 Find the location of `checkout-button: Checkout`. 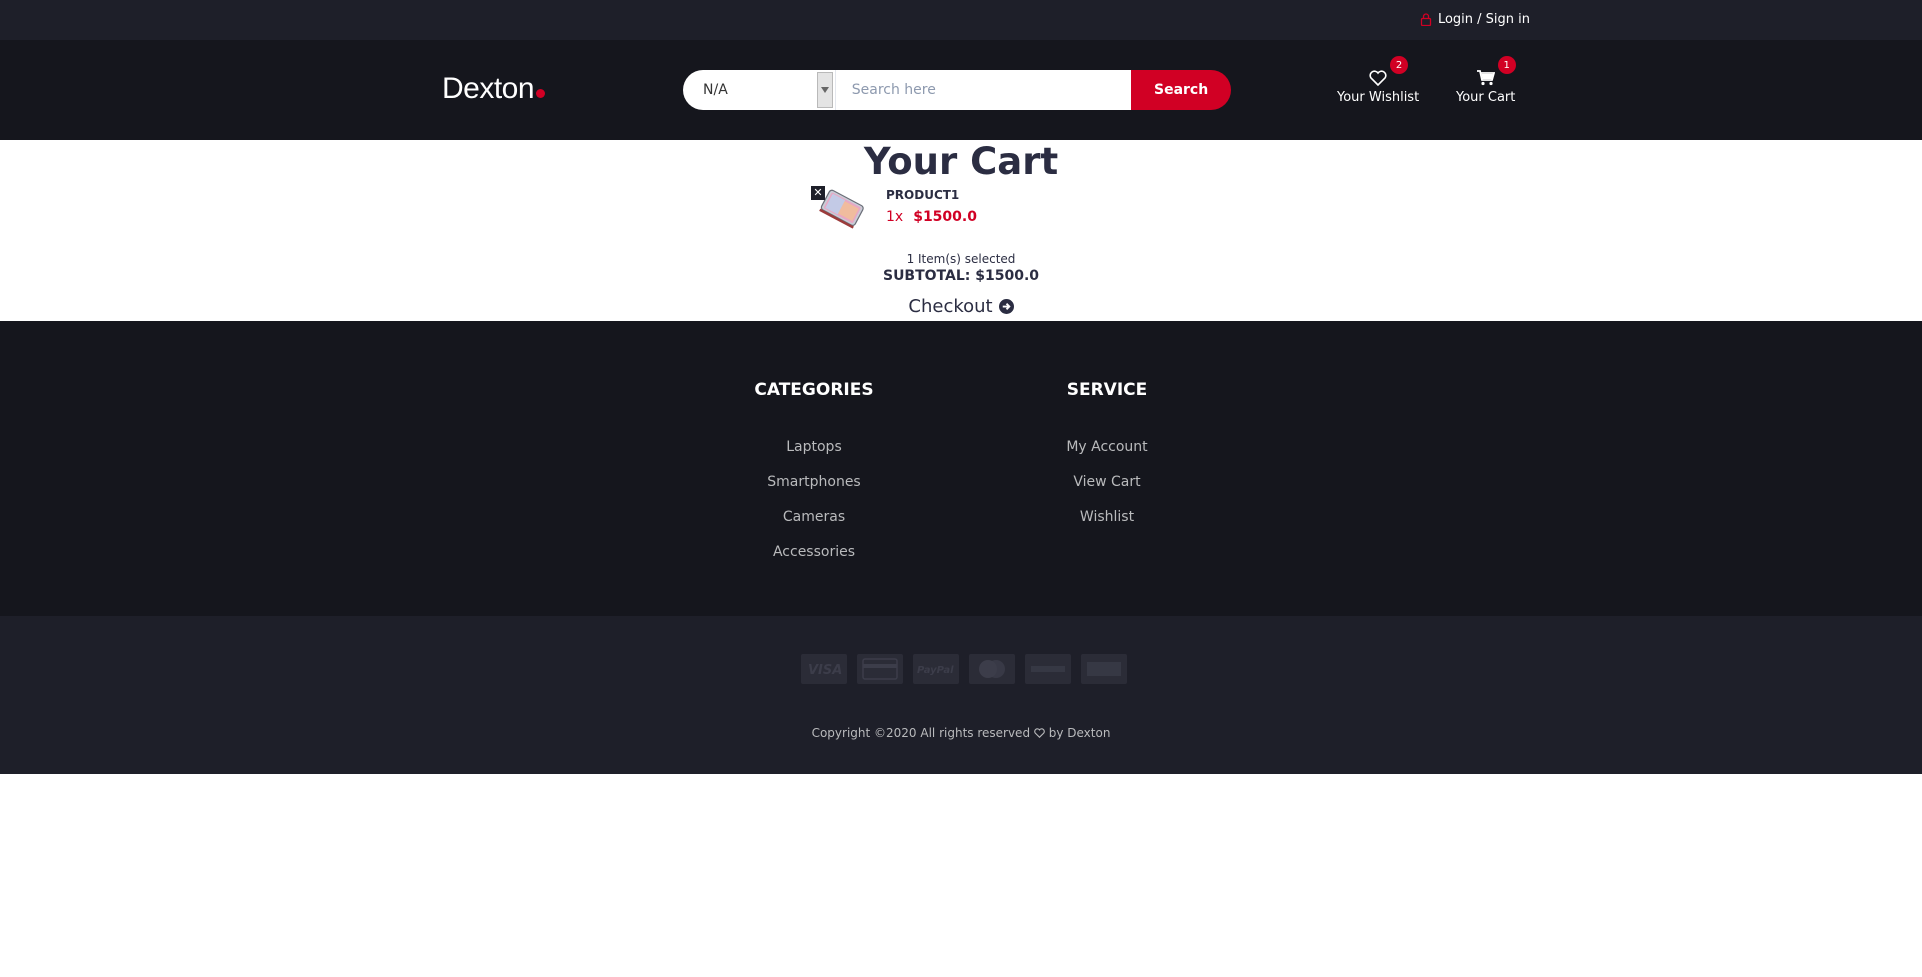

checkout-button: Checkout is located at coordinates (961, 306).